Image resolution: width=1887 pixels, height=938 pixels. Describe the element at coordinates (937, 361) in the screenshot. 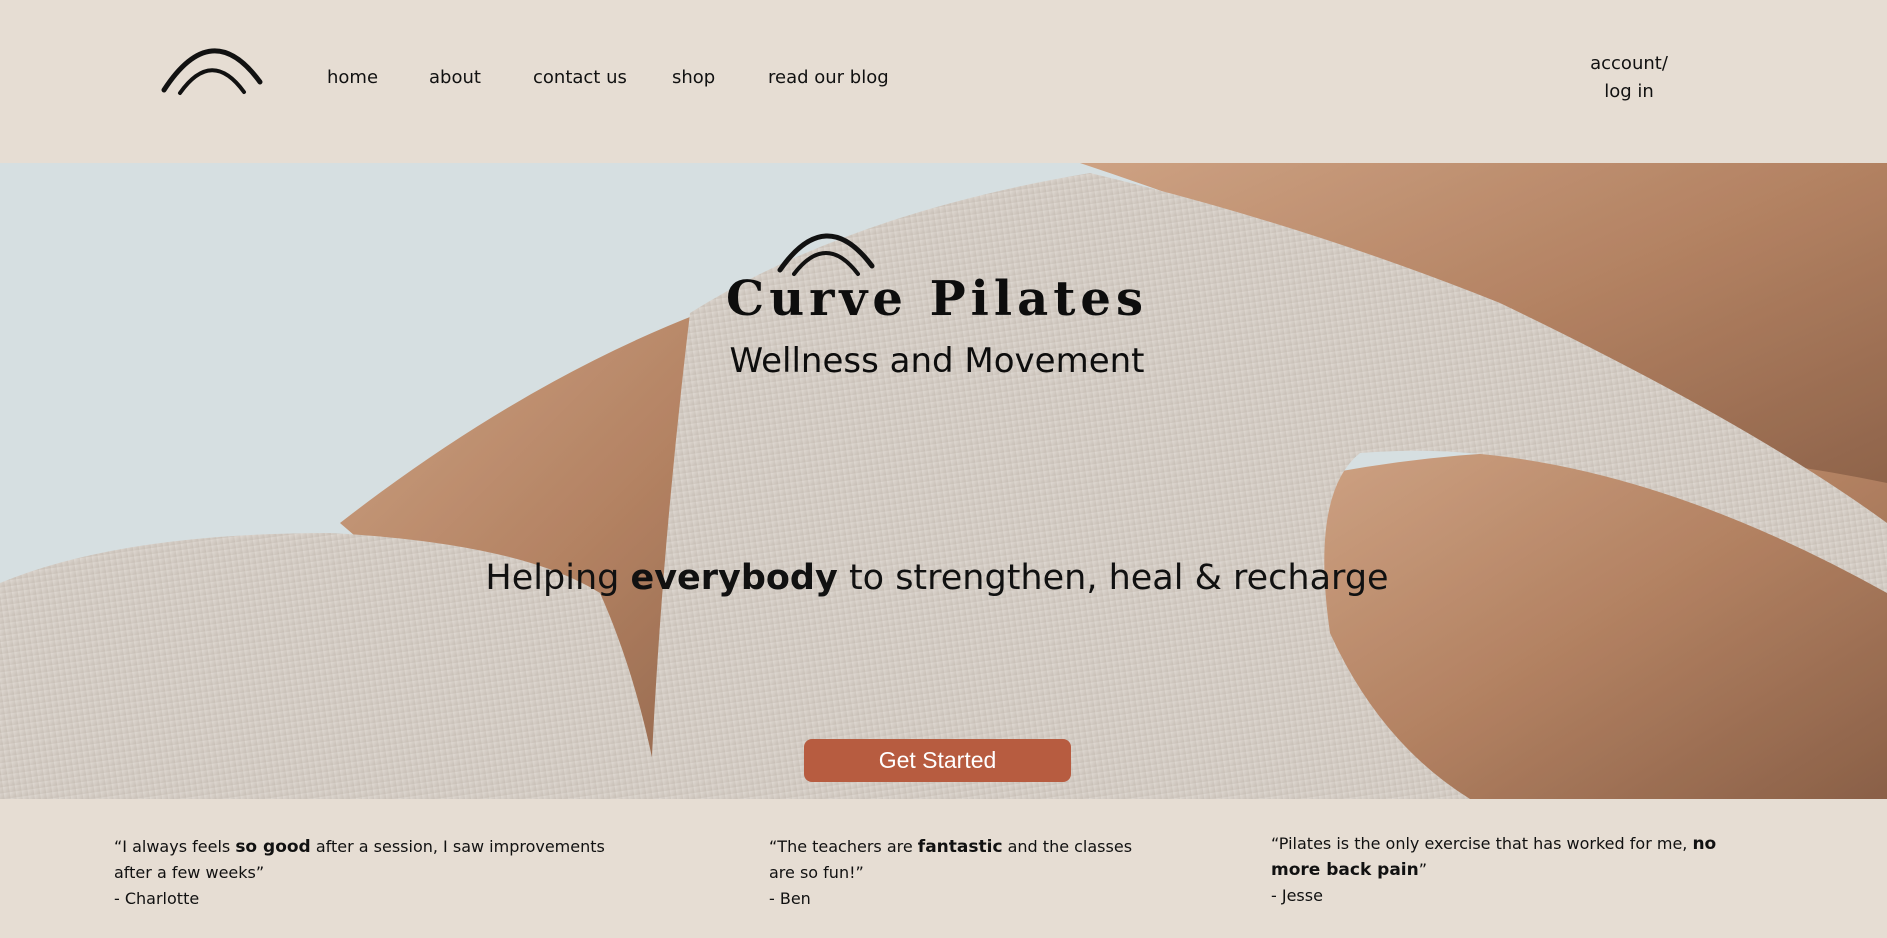

I see `brand-subtitle: Wellness and Movement` at that location.